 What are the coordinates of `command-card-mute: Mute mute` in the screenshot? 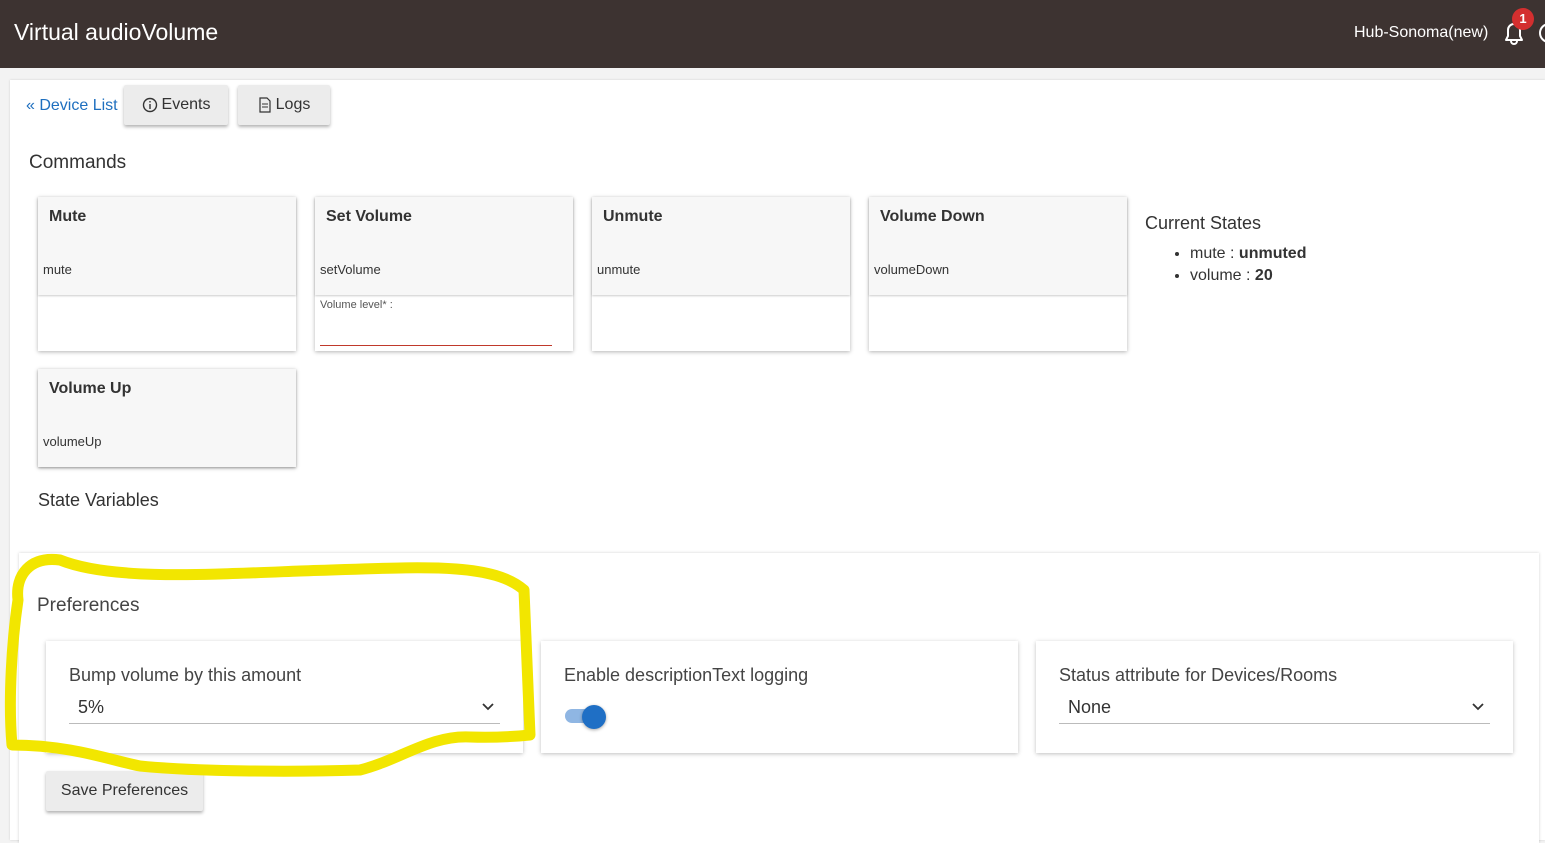 It's located at (167, 274).